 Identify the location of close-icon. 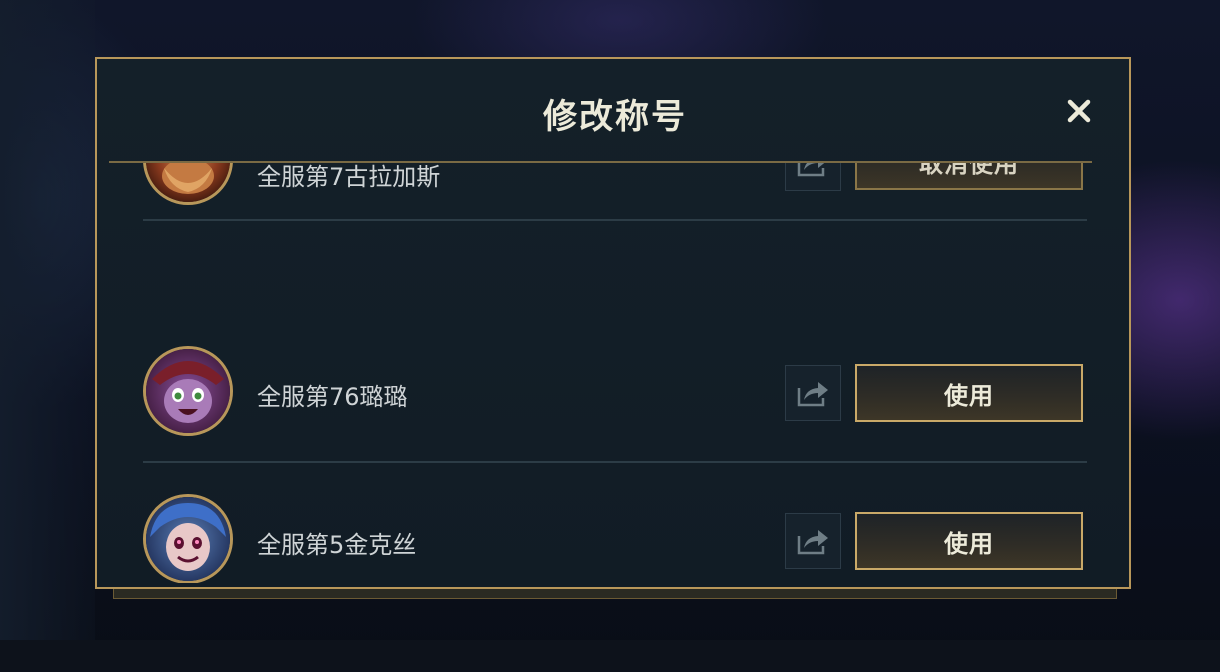
(1079, 111).